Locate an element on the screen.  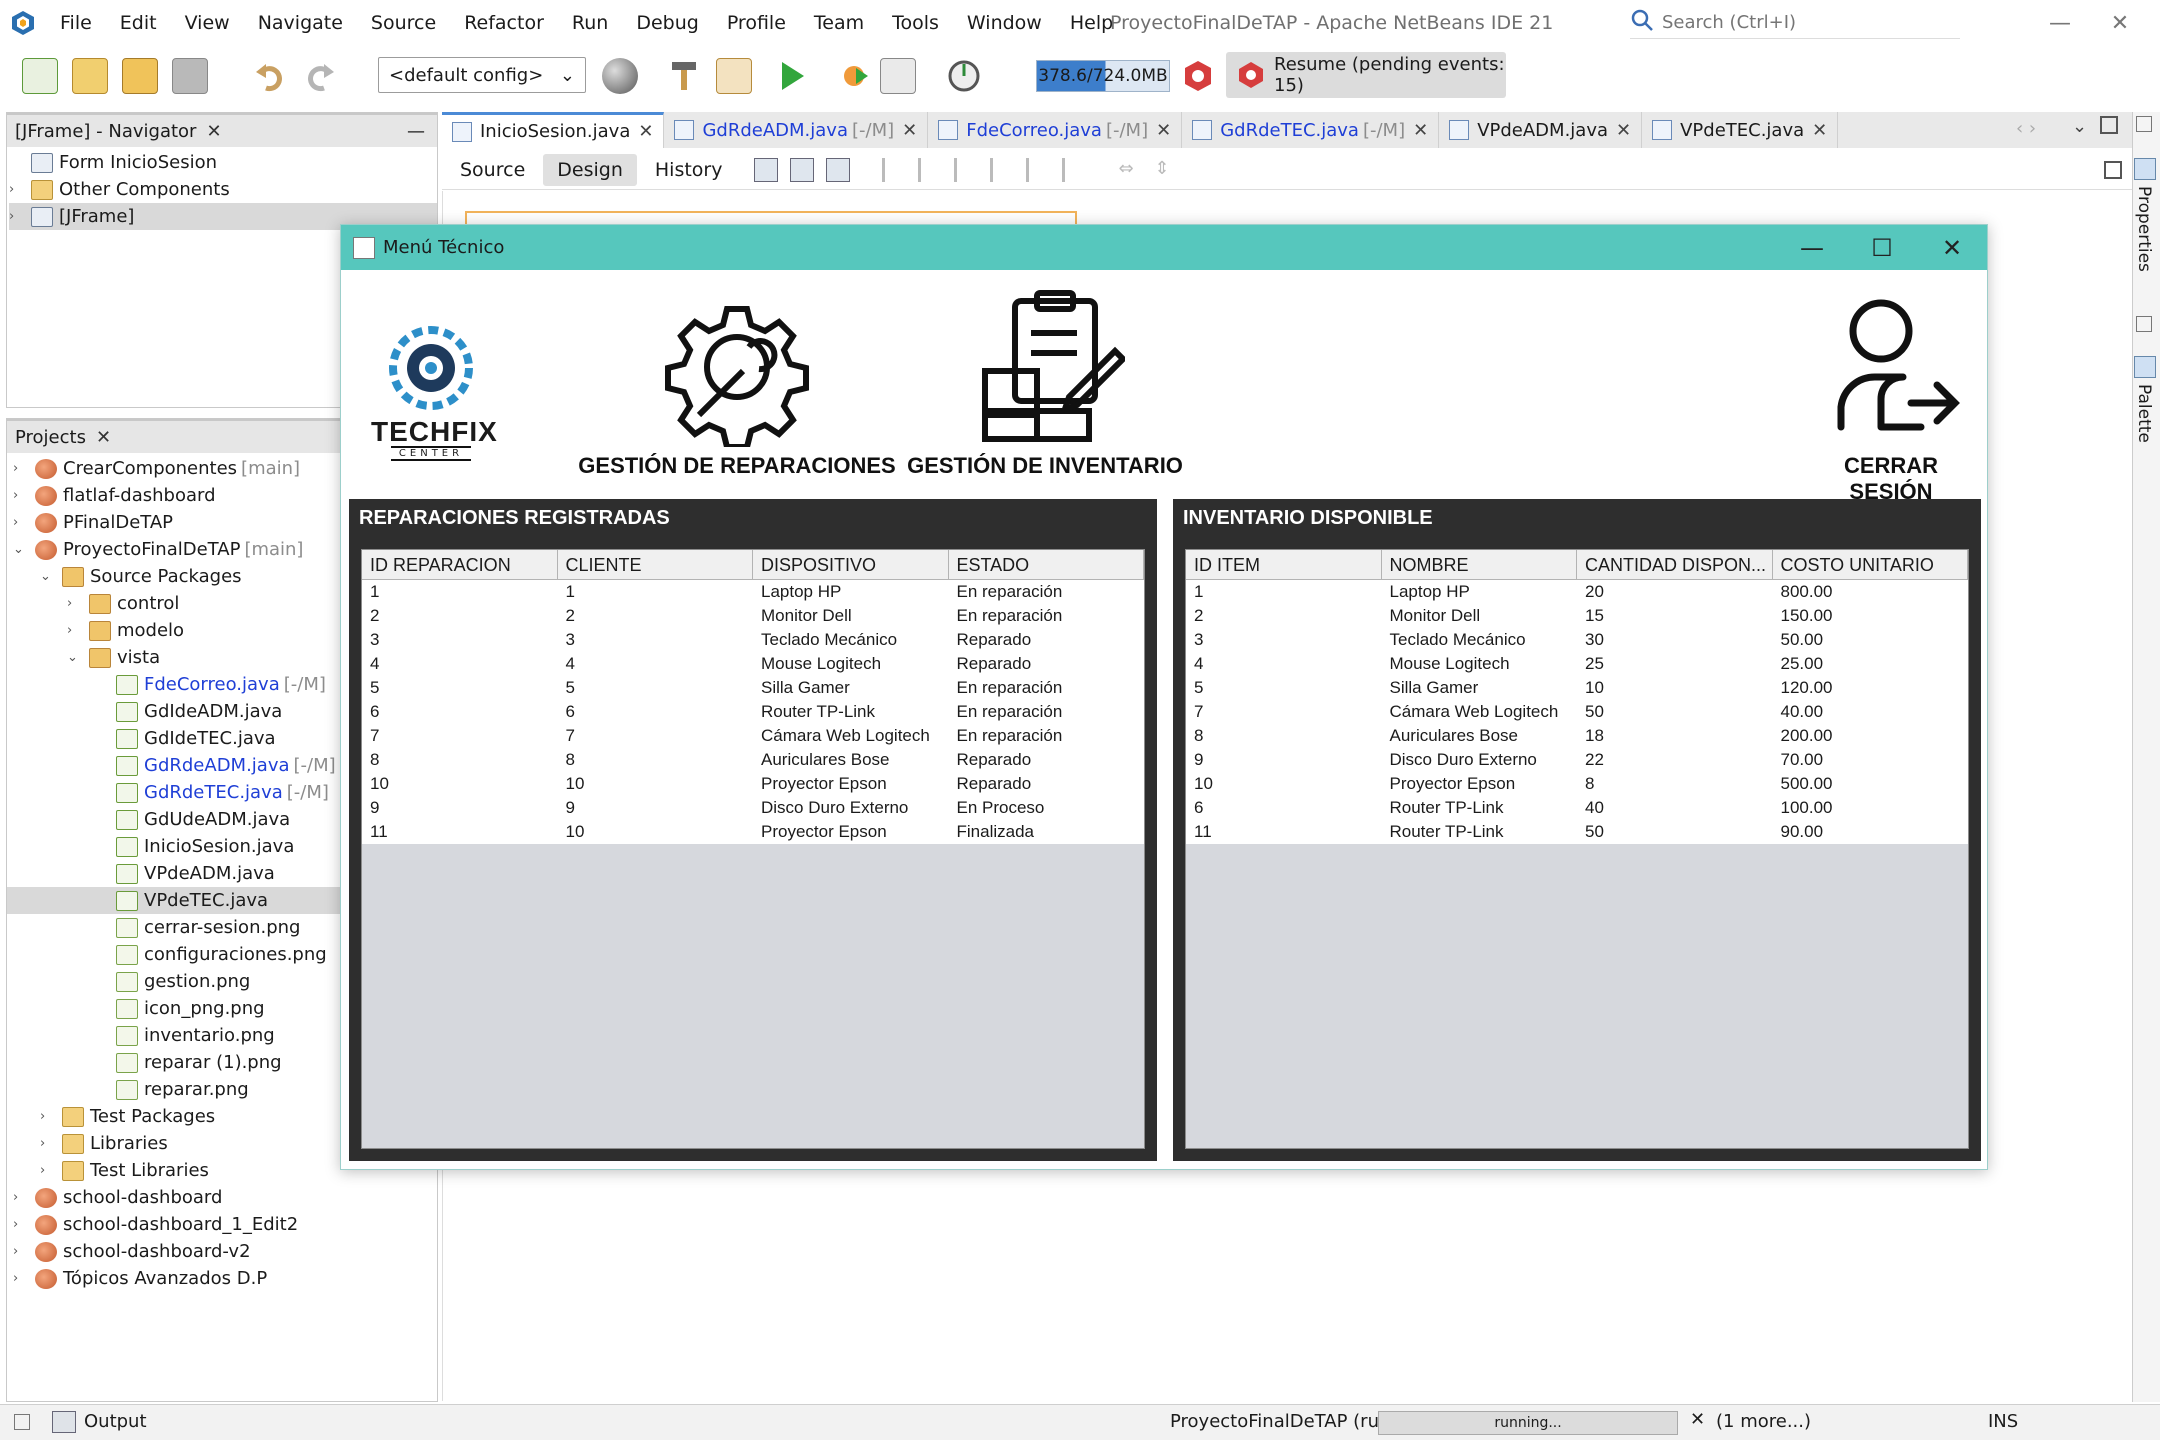
align-bottom-icon is located at coordinates (1038, 169).